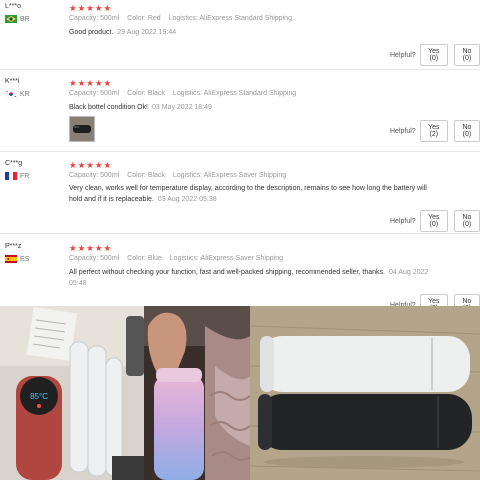 The width and height of the screenshot is (480, 485). Describe the element at coordinates (11, 19) in the screenshot. I see `flag-br-icon` at that location.